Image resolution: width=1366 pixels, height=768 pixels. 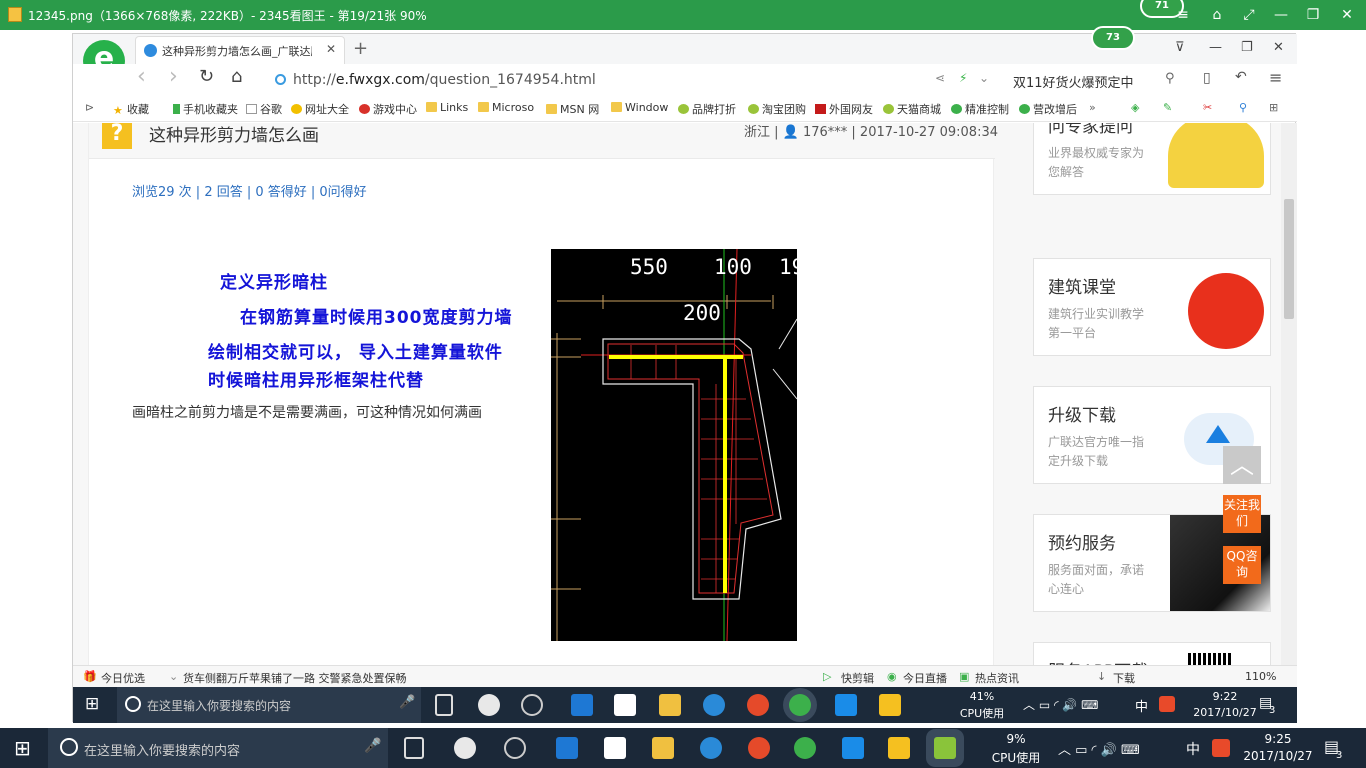 What do you see at coordinates (997, 678) in the screenshot?
I see `status-item: 热点资讯` at bounding box center [997, 678].